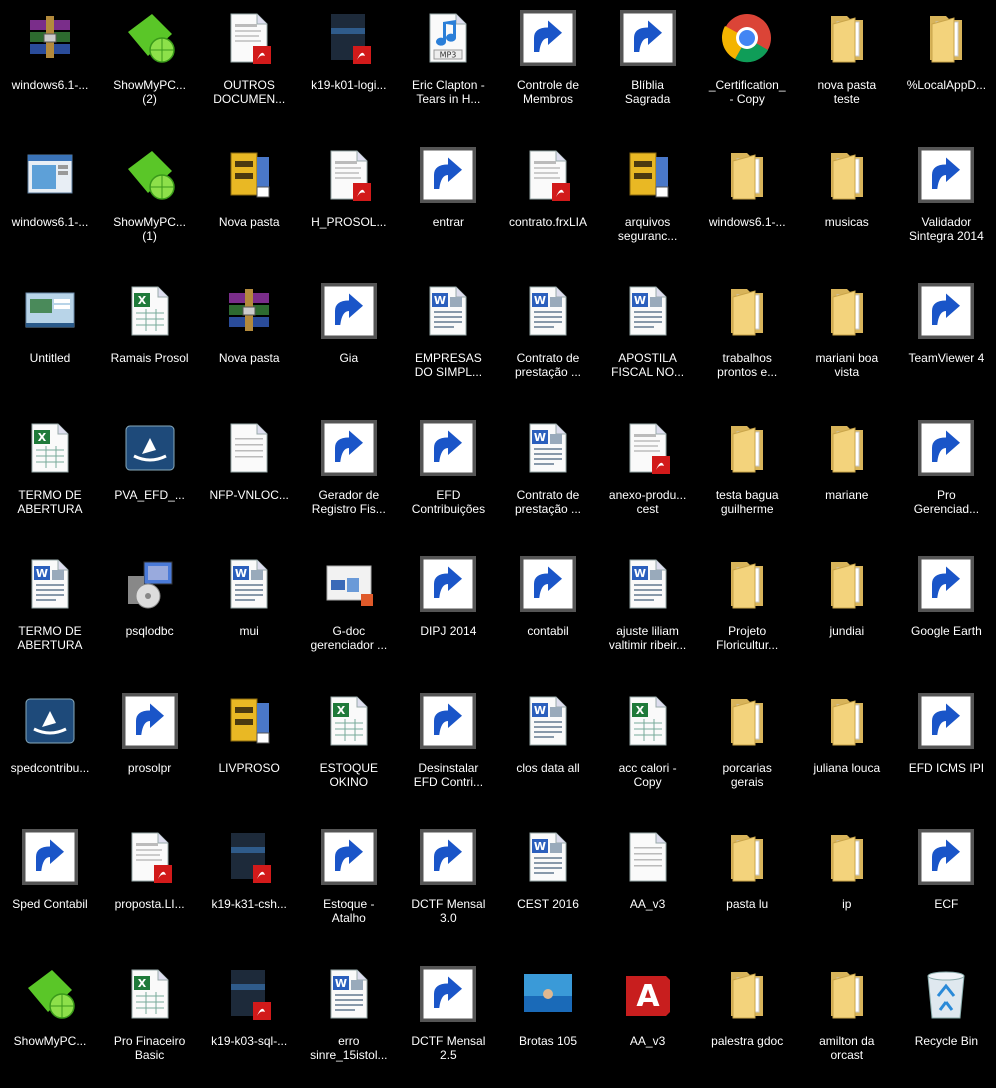 The image size is (996, 1088). I want to click on excel-document-icon: X, so click(50, 448).